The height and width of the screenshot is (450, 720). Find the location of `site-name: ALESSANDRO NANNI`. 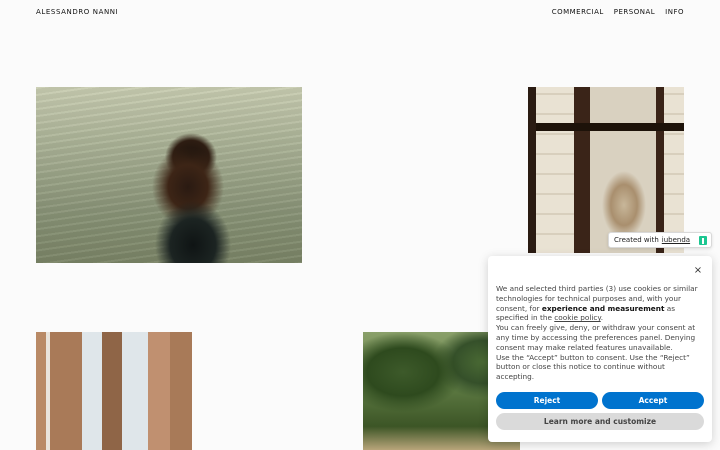

site-name: ALESSANDRO NANNI is located at coordinates (77, 12).